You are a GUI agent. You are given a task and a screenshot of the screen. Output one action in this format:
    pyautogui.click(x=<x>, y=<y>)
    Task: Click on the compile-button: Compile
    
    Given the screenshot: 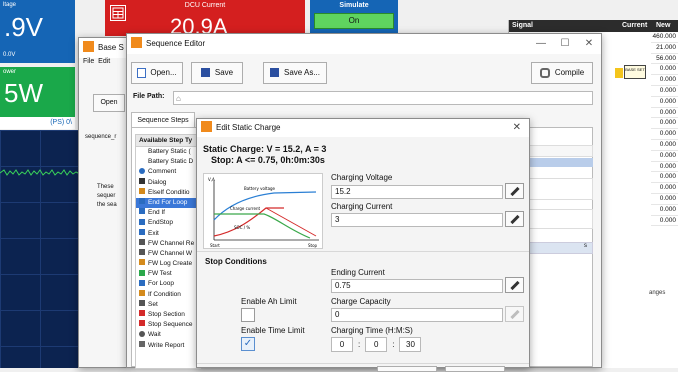 What is the action you would take?
    pyautogui.click(x=562, y=73)
    